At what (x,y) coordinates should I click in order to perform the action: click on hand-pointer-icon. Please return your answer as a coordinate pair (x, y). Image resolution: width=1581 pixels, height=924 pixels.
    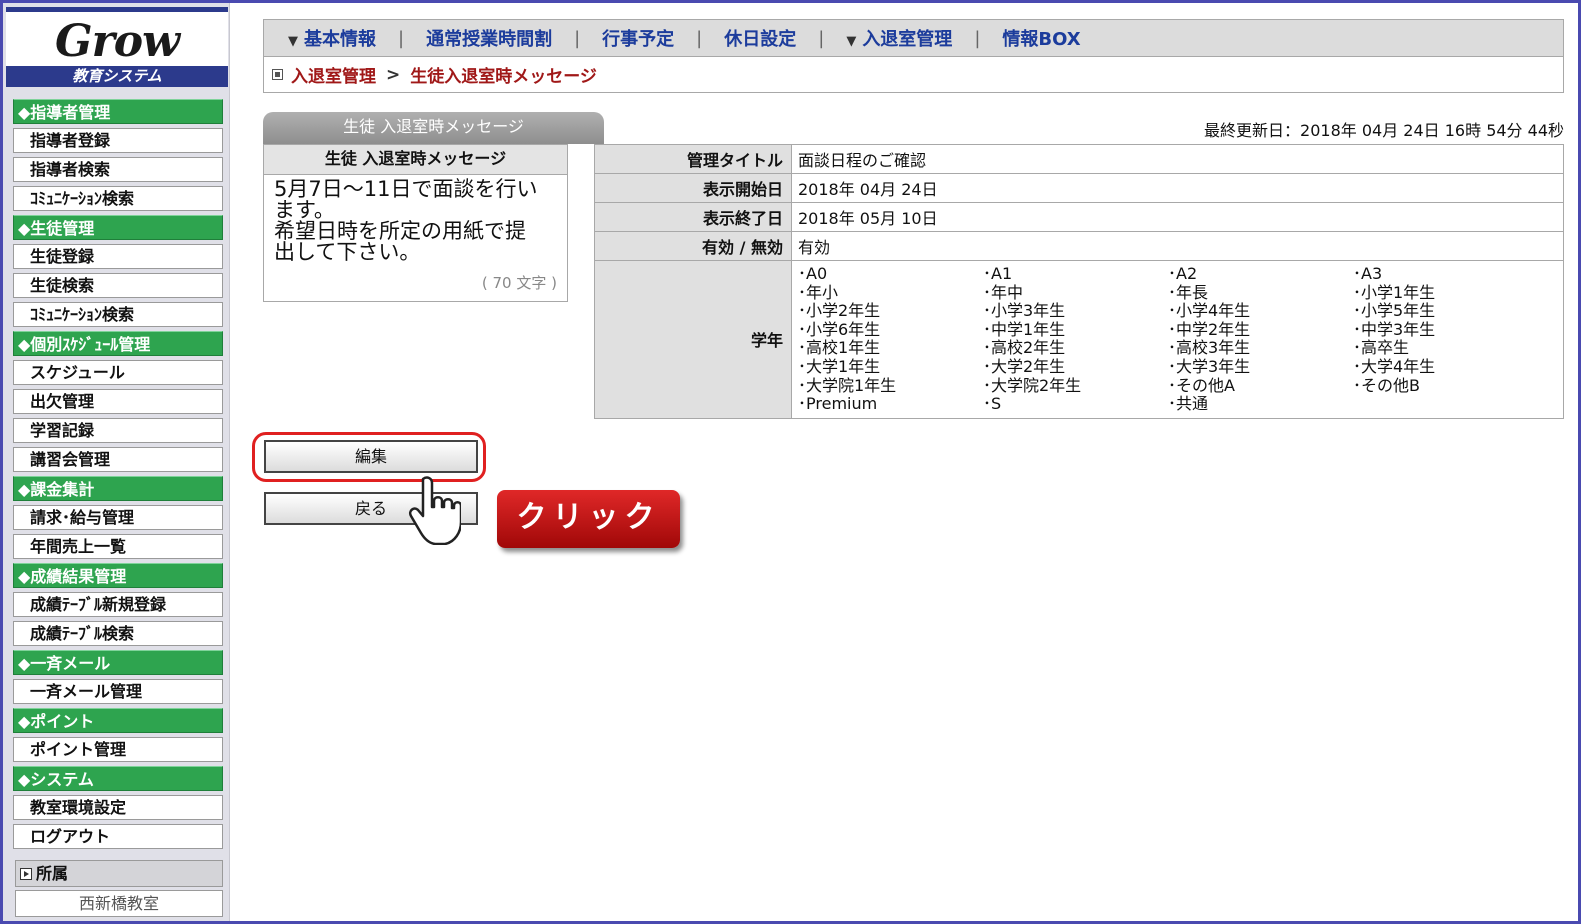
    Looking at the image, I should click on (435, 510).